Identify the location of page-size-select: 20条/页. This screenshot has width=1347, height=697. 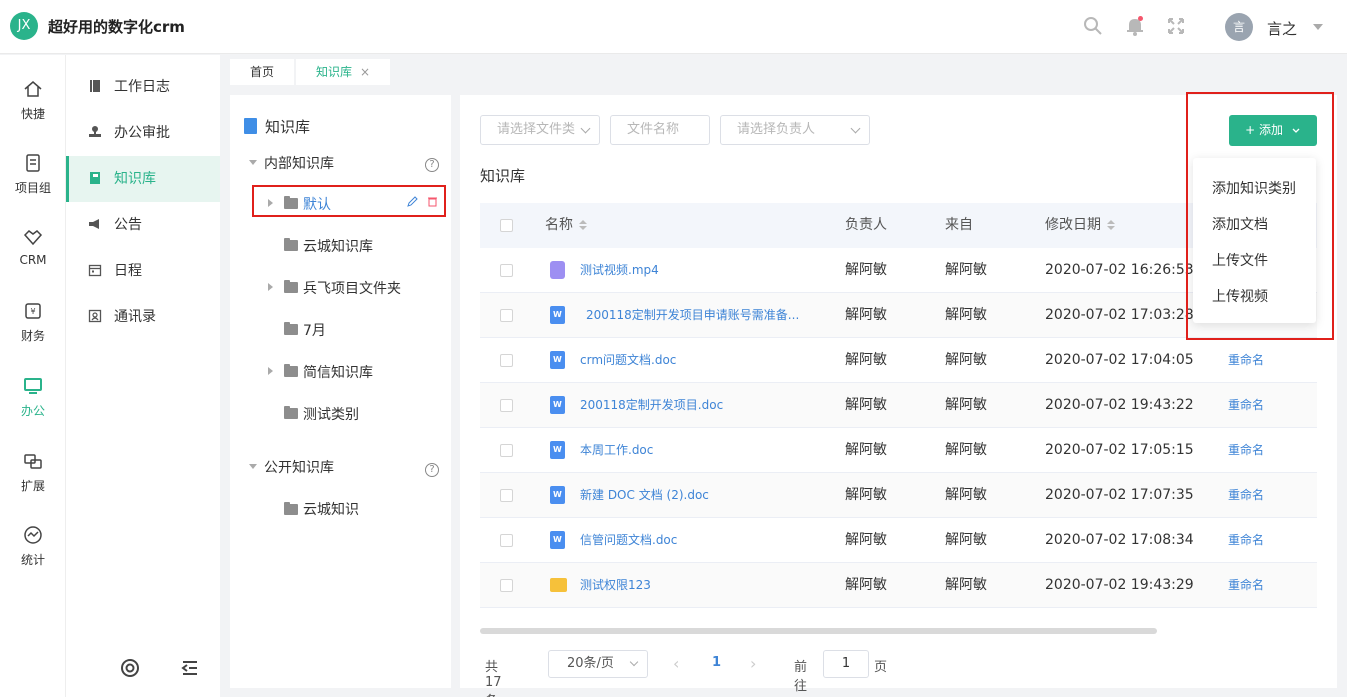
(598, 664).